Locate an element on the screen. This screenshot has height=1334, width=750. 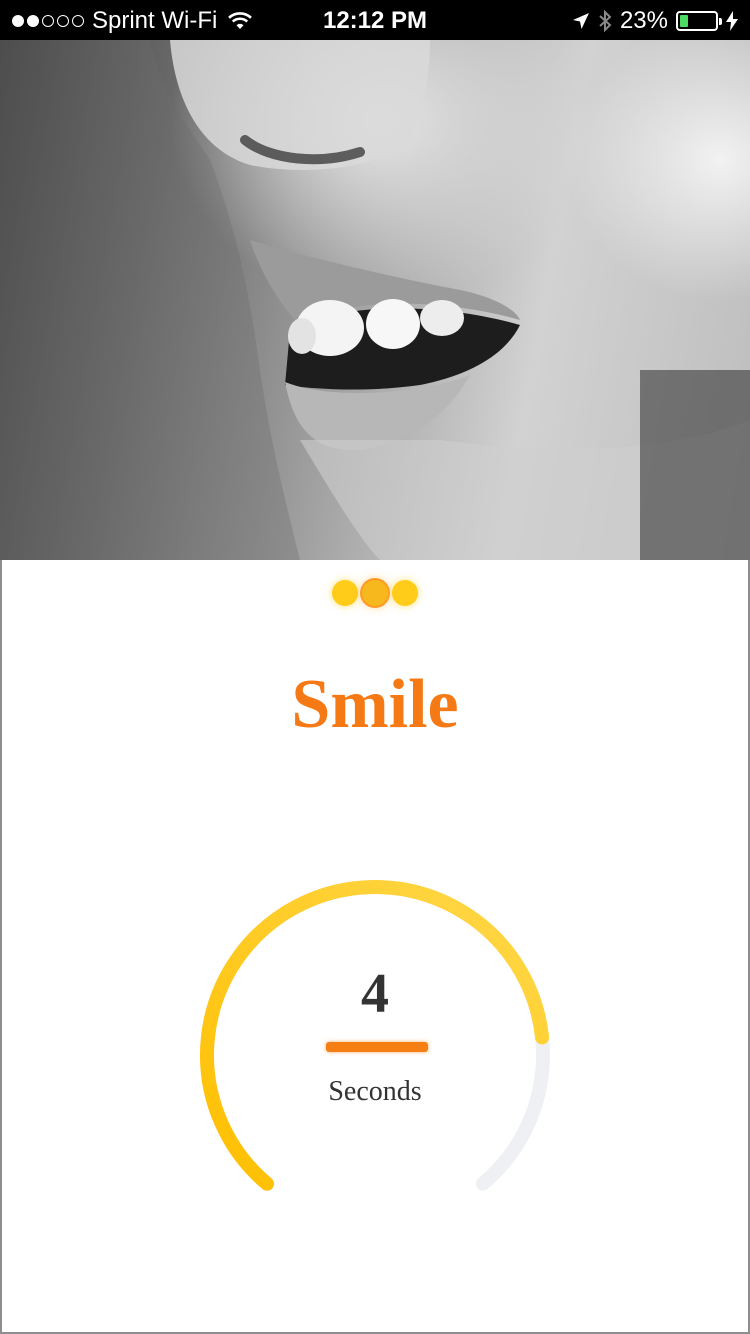
battery-icon is located at coordinates (699, 21).